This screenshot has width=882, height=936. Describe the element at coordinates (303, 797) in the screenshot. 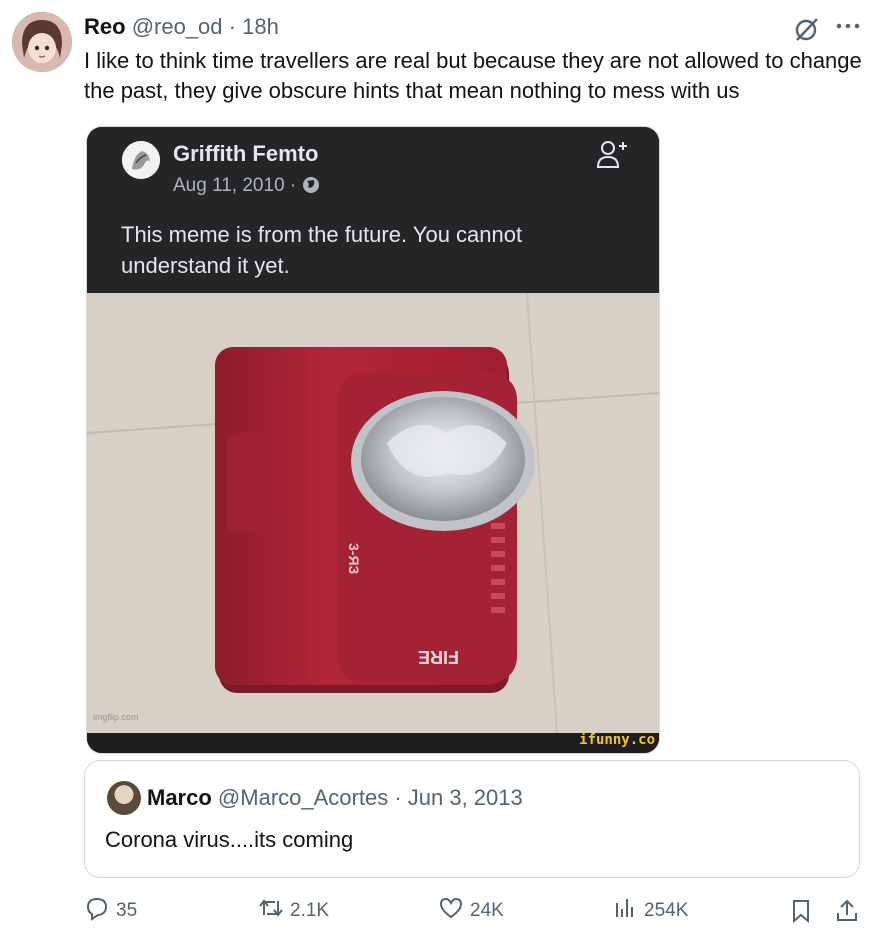

I see `quote-author-handle: @Marco_Acortes` at that location.